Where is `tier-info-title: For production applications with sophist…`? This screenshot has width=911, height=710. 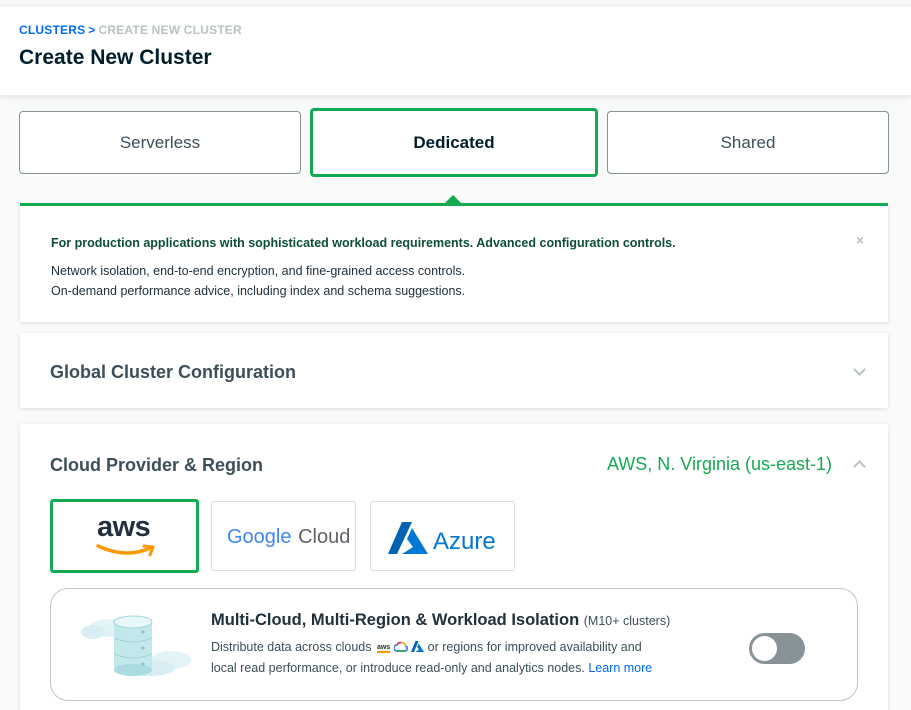 tier-info-title: For production applications with sophist… is located at coordinates (363, 243).